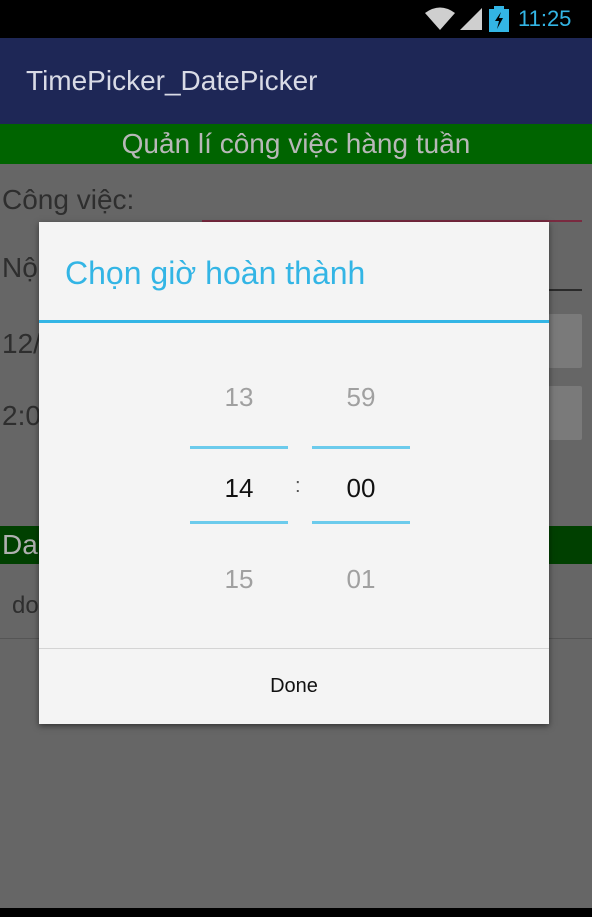  I want to click on status-time: 11:25, so click(545, 18).